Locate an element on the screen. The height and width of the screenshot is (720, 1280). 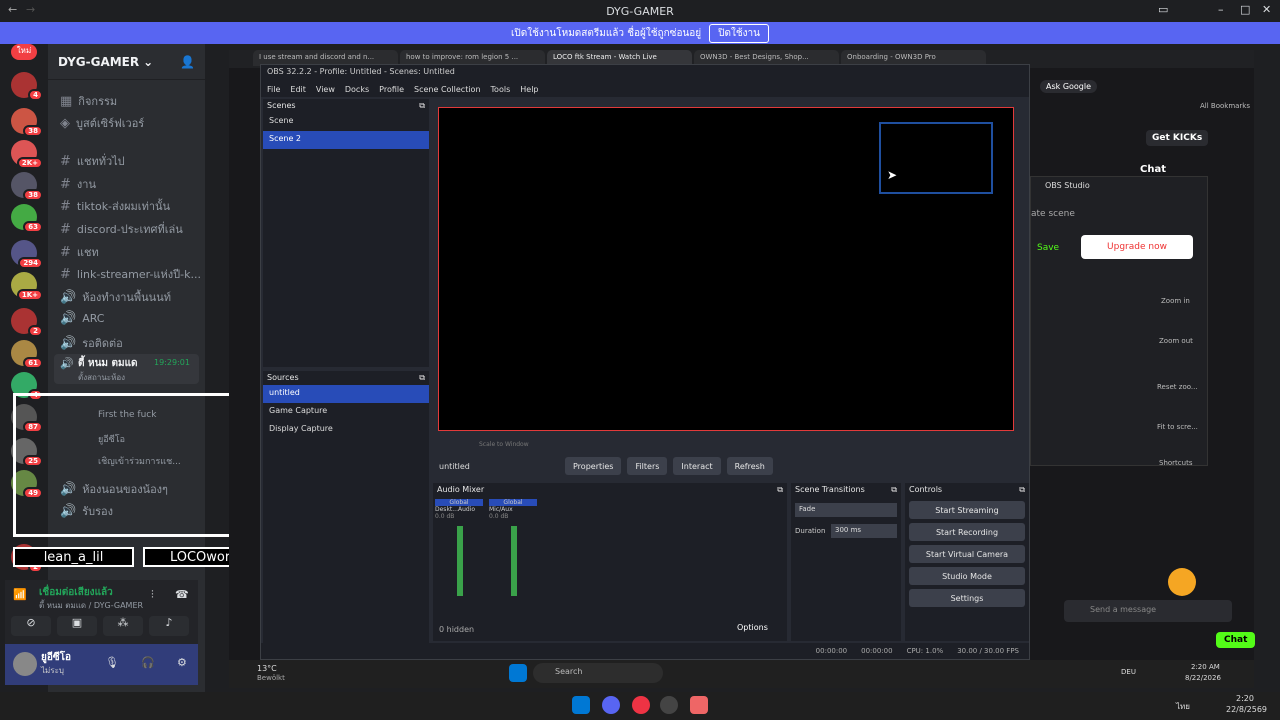
audio-channel: Global Mic/Aux 0.0 dB is located at coordinates (513, 547).